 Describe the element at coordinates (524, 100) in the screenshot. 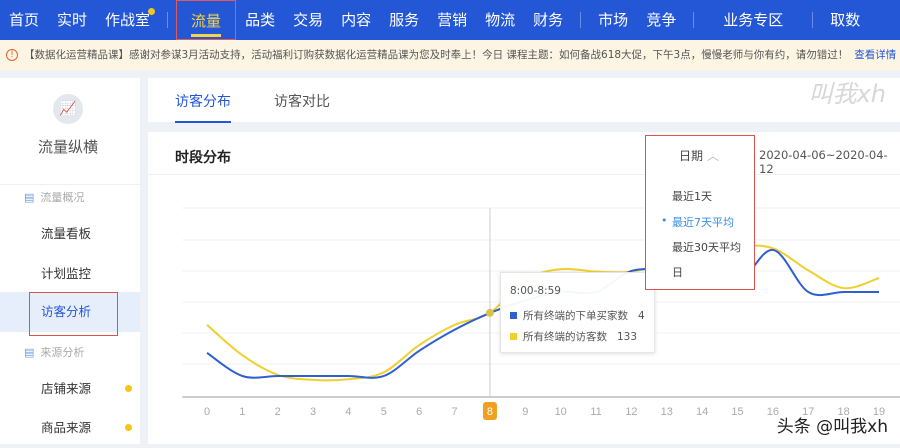

I see `tab-bar: 访客分布 访客对比` at that location.